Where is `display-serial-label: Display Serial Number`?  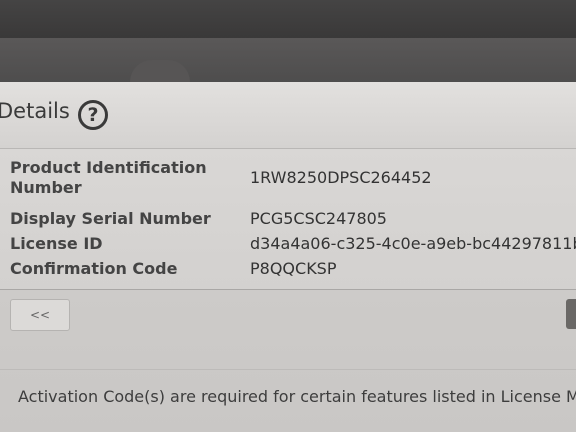
display-serial-label: Display Serial Number is located at coordinates (110, 218).